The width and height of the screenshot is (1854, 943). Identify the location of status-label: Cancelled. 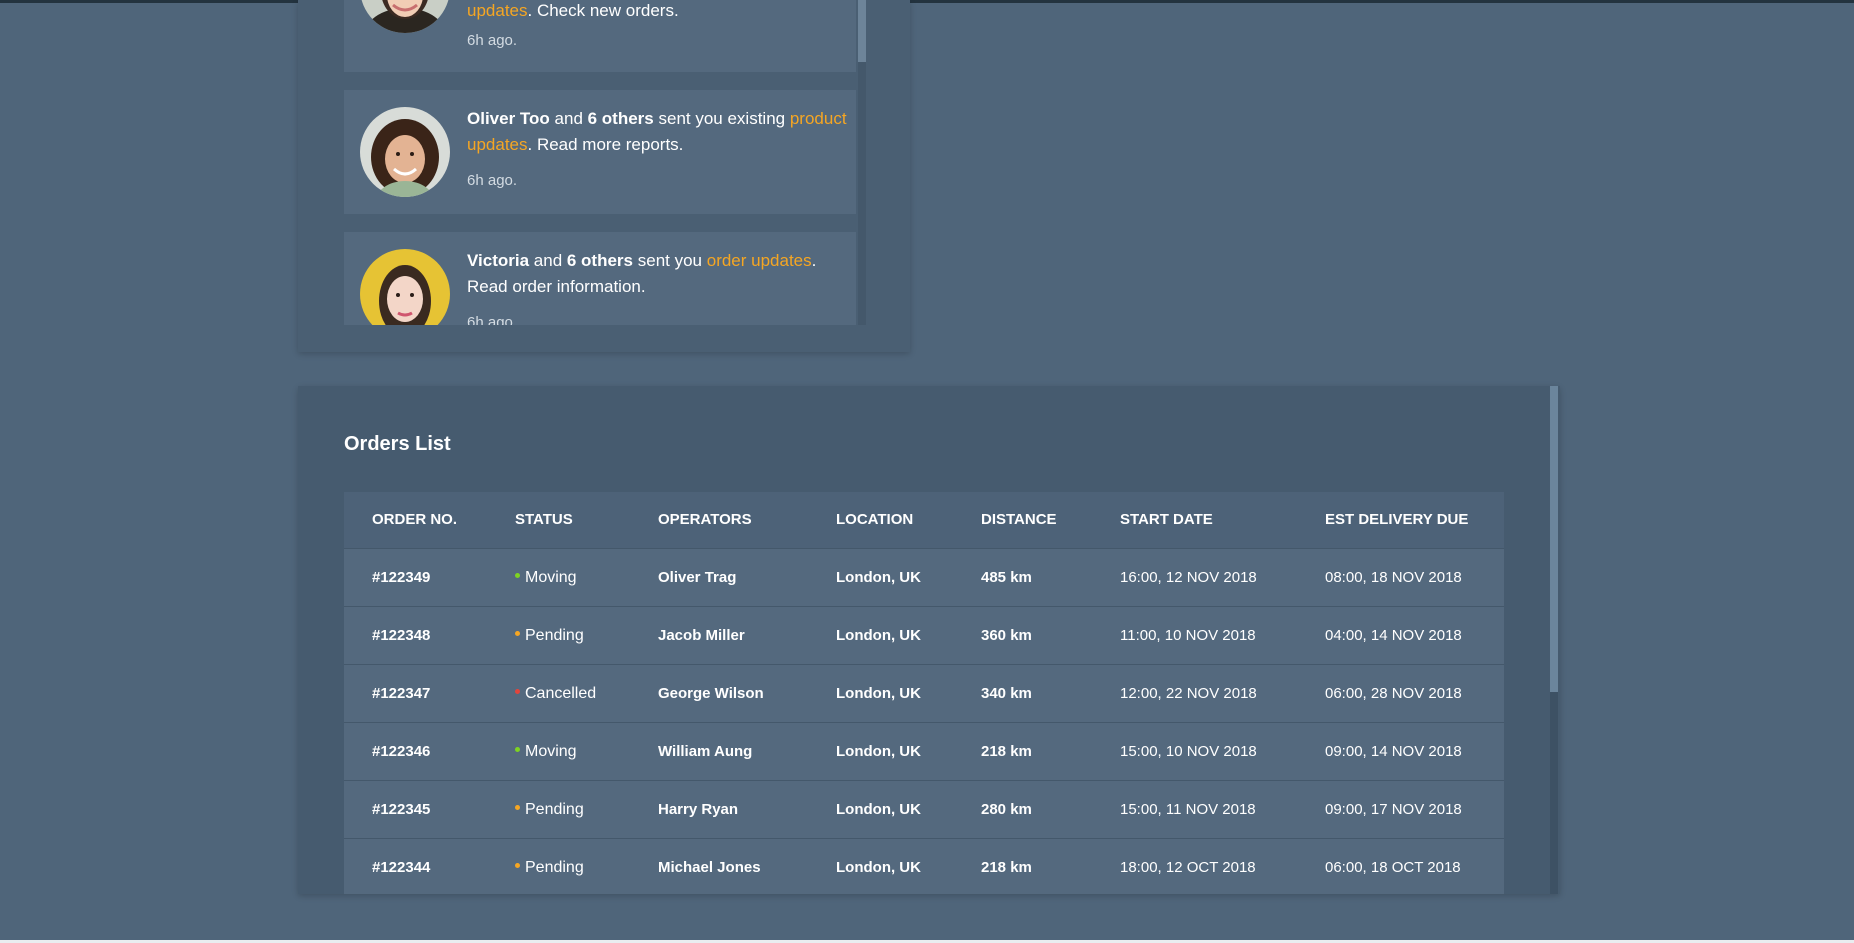
(561, 693).